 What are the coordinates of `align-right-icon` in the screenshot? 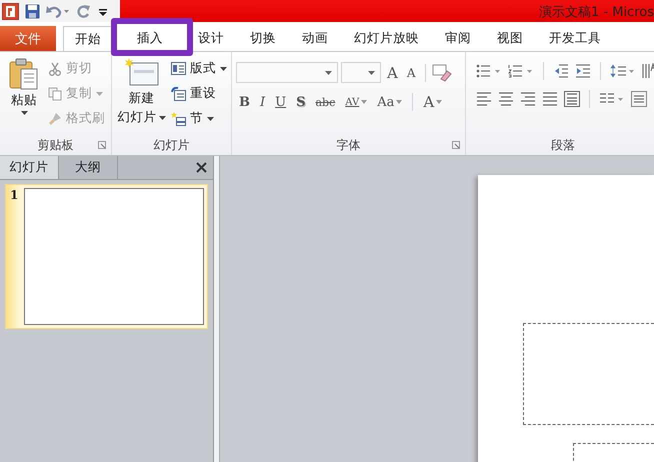 It's located at (528, 99).